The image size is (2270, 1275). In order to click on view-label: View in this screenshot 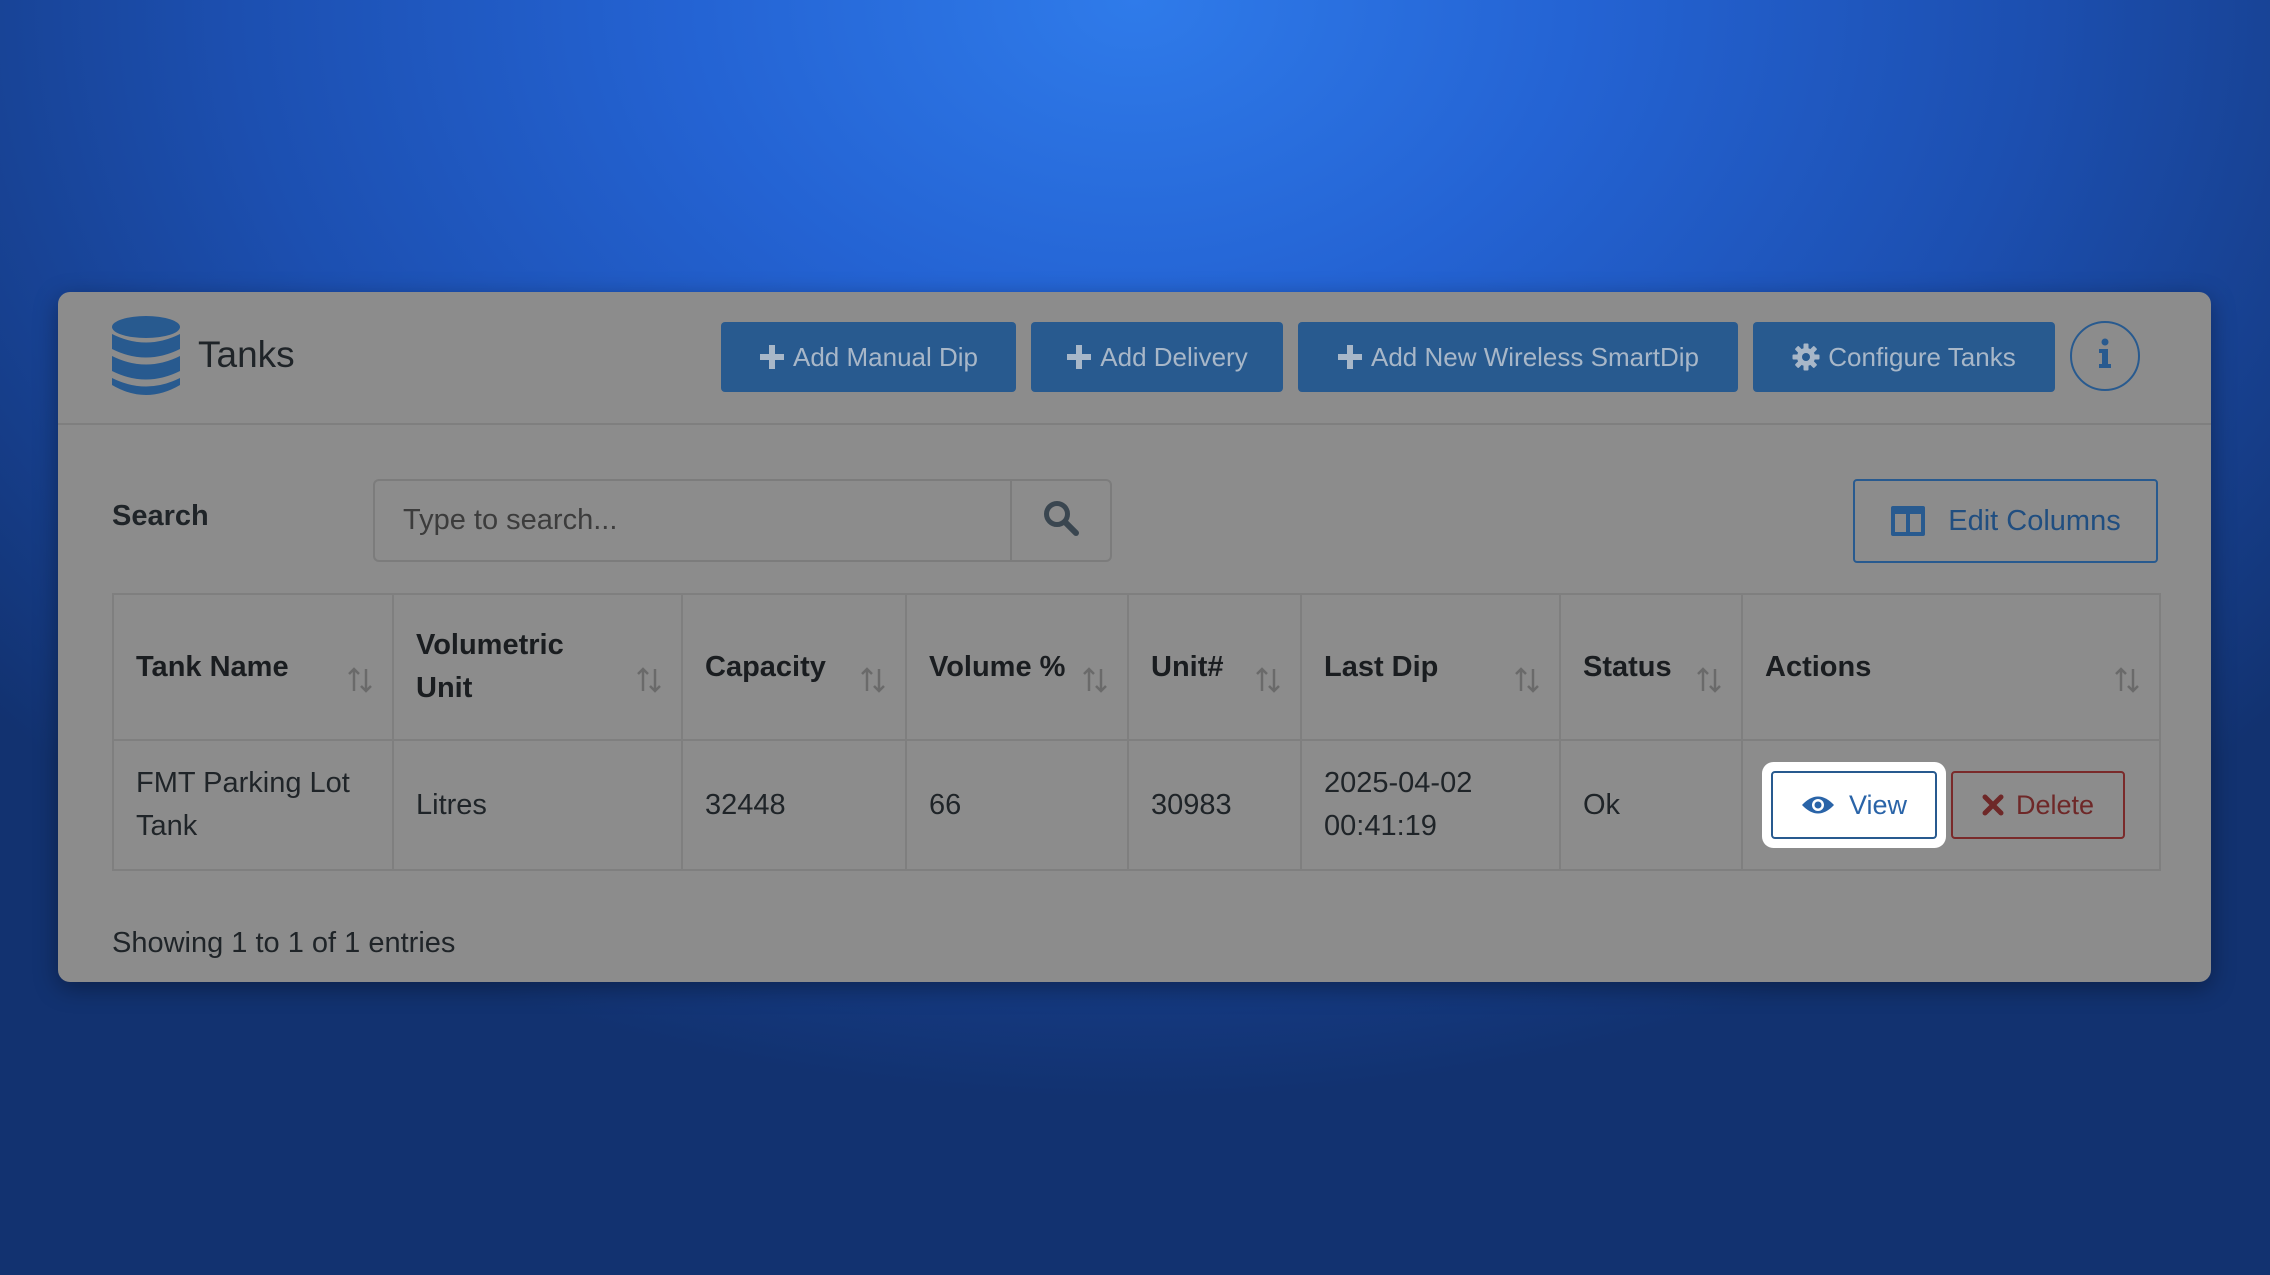, I will do `click(1878, 804)`.